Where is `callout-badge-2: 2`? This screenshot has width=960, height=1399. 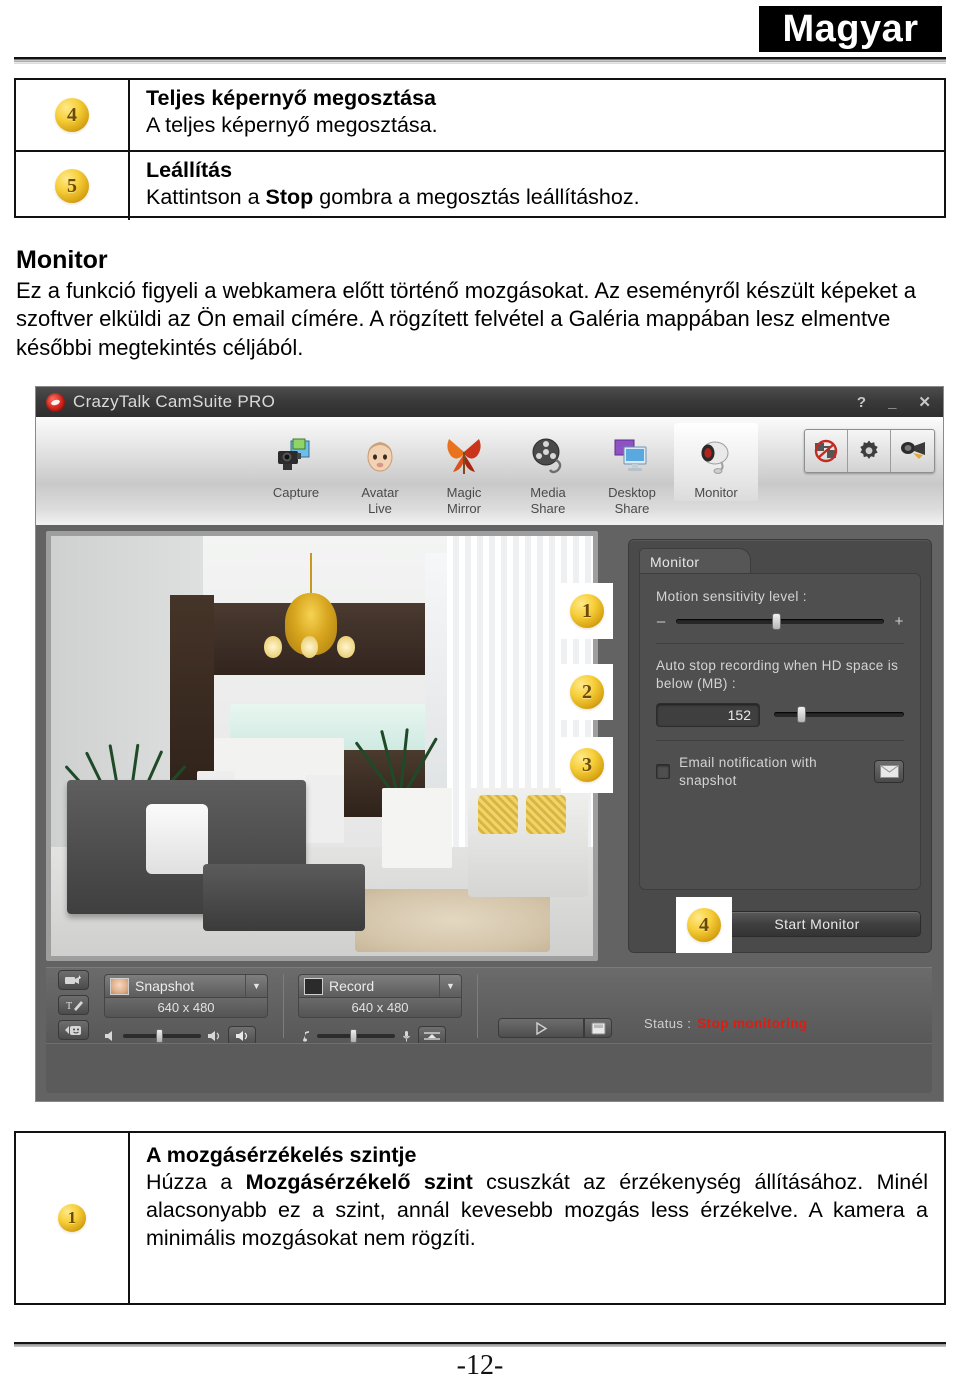 callout-badge-2: 2 is located at coordinates (587, 692).